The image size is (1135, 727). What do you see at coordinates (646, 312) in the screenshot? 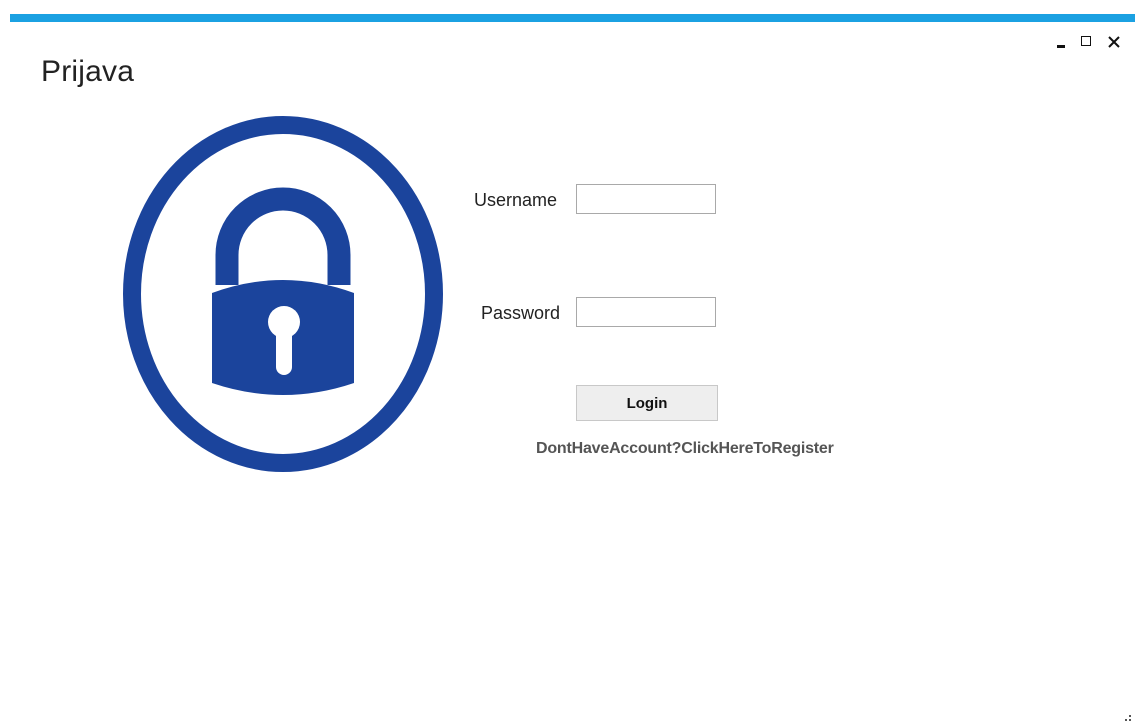
I see `password-field` at bounding box center [646, 312].